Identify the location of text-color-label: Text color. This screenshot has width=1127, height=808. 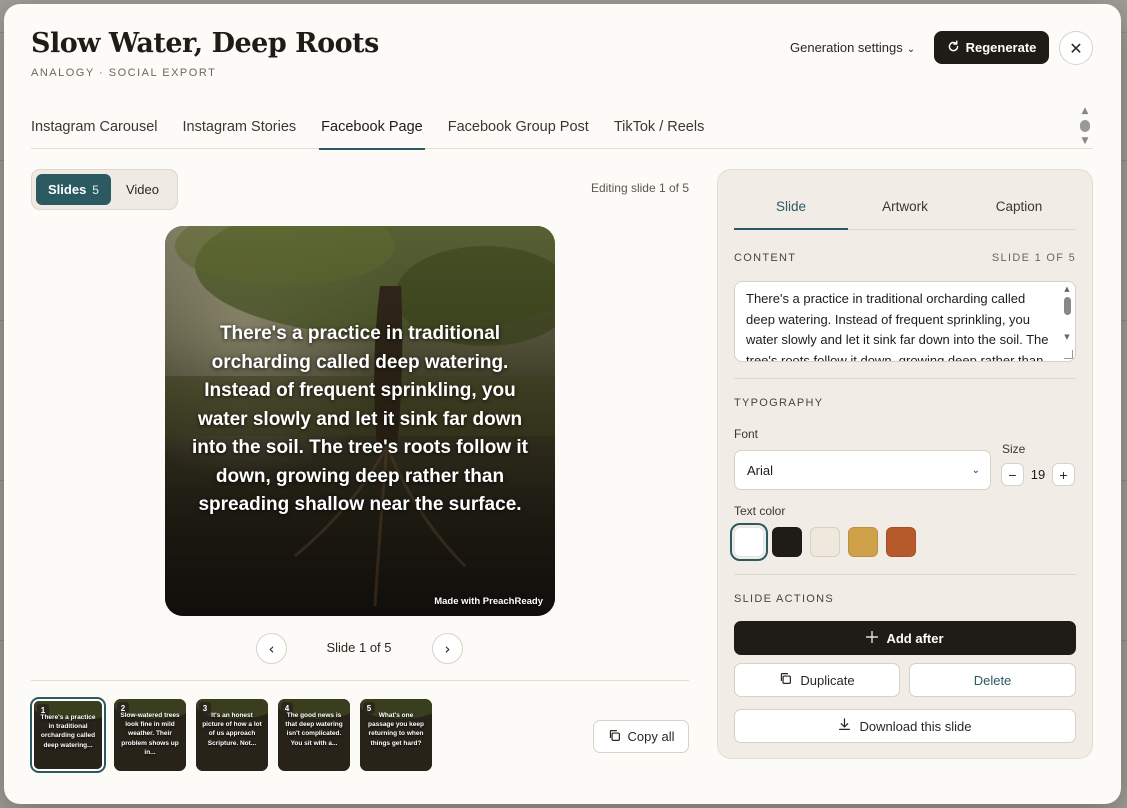
(760, 511).